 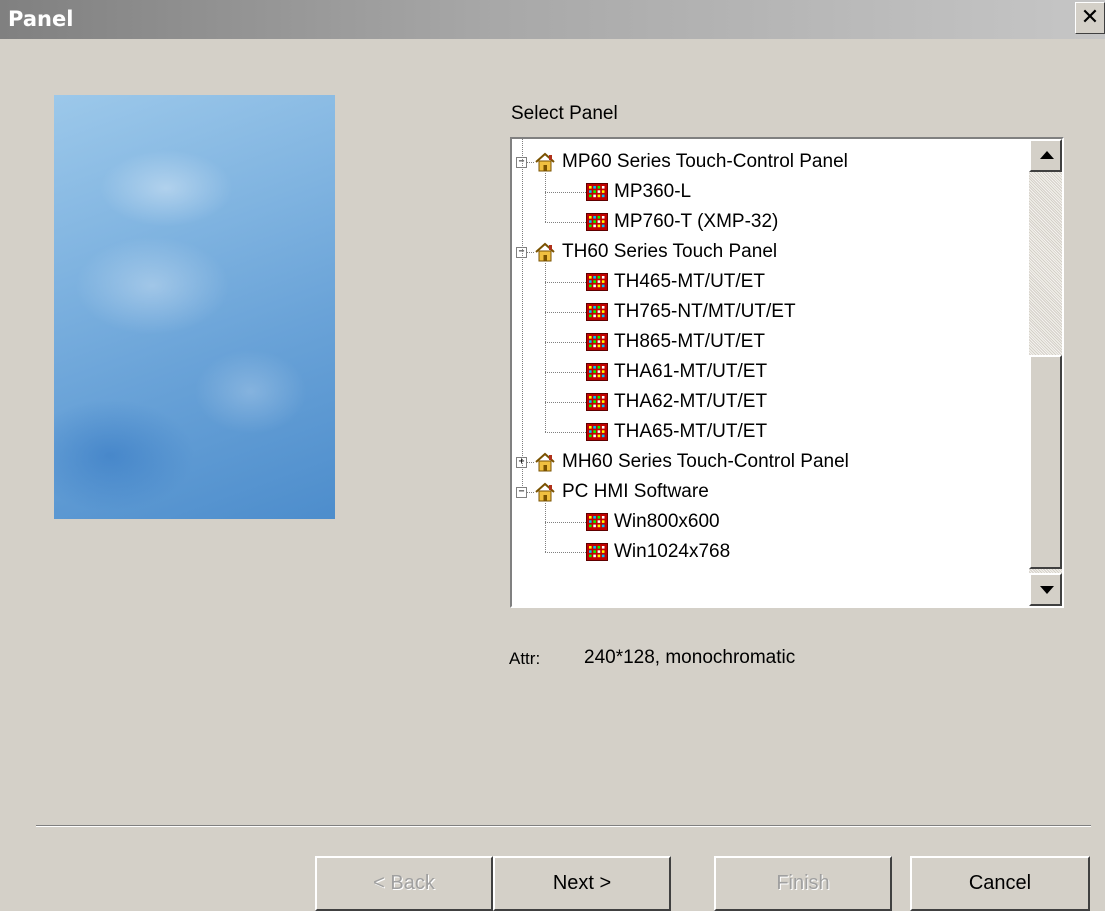 I want to click on tree-panel-item: MP360-L, so click(x=638, y=192).